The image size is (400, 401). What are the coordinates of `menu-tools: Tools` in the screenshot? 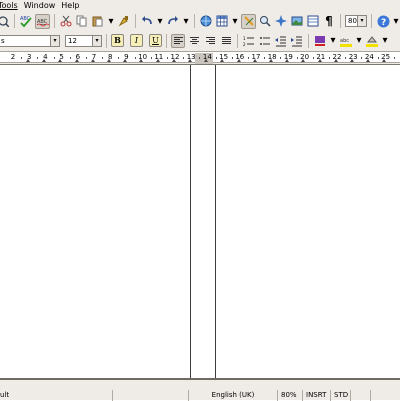 It's located at (10, 5).